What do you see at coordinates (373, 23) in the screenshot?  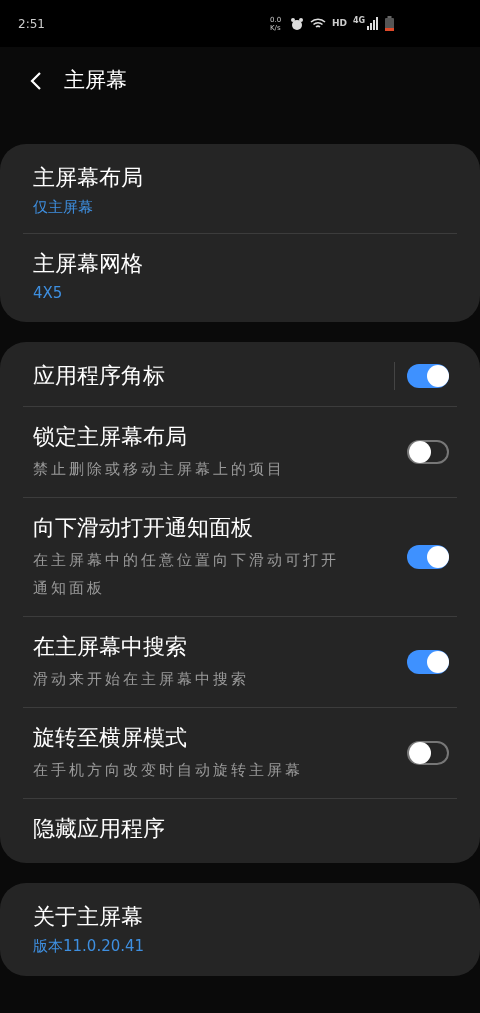 I see `signal-icon` at bounding box center [373, 23].